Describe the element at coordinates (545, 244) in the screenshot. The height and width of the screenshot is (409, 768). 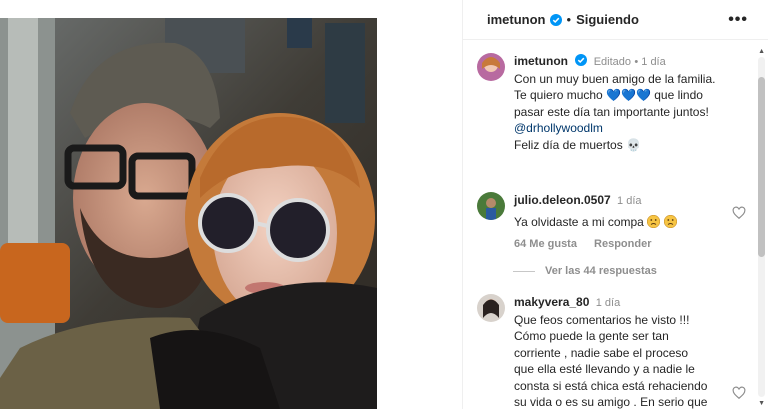
I see `likes-count: 64 Me gusta` at that location.